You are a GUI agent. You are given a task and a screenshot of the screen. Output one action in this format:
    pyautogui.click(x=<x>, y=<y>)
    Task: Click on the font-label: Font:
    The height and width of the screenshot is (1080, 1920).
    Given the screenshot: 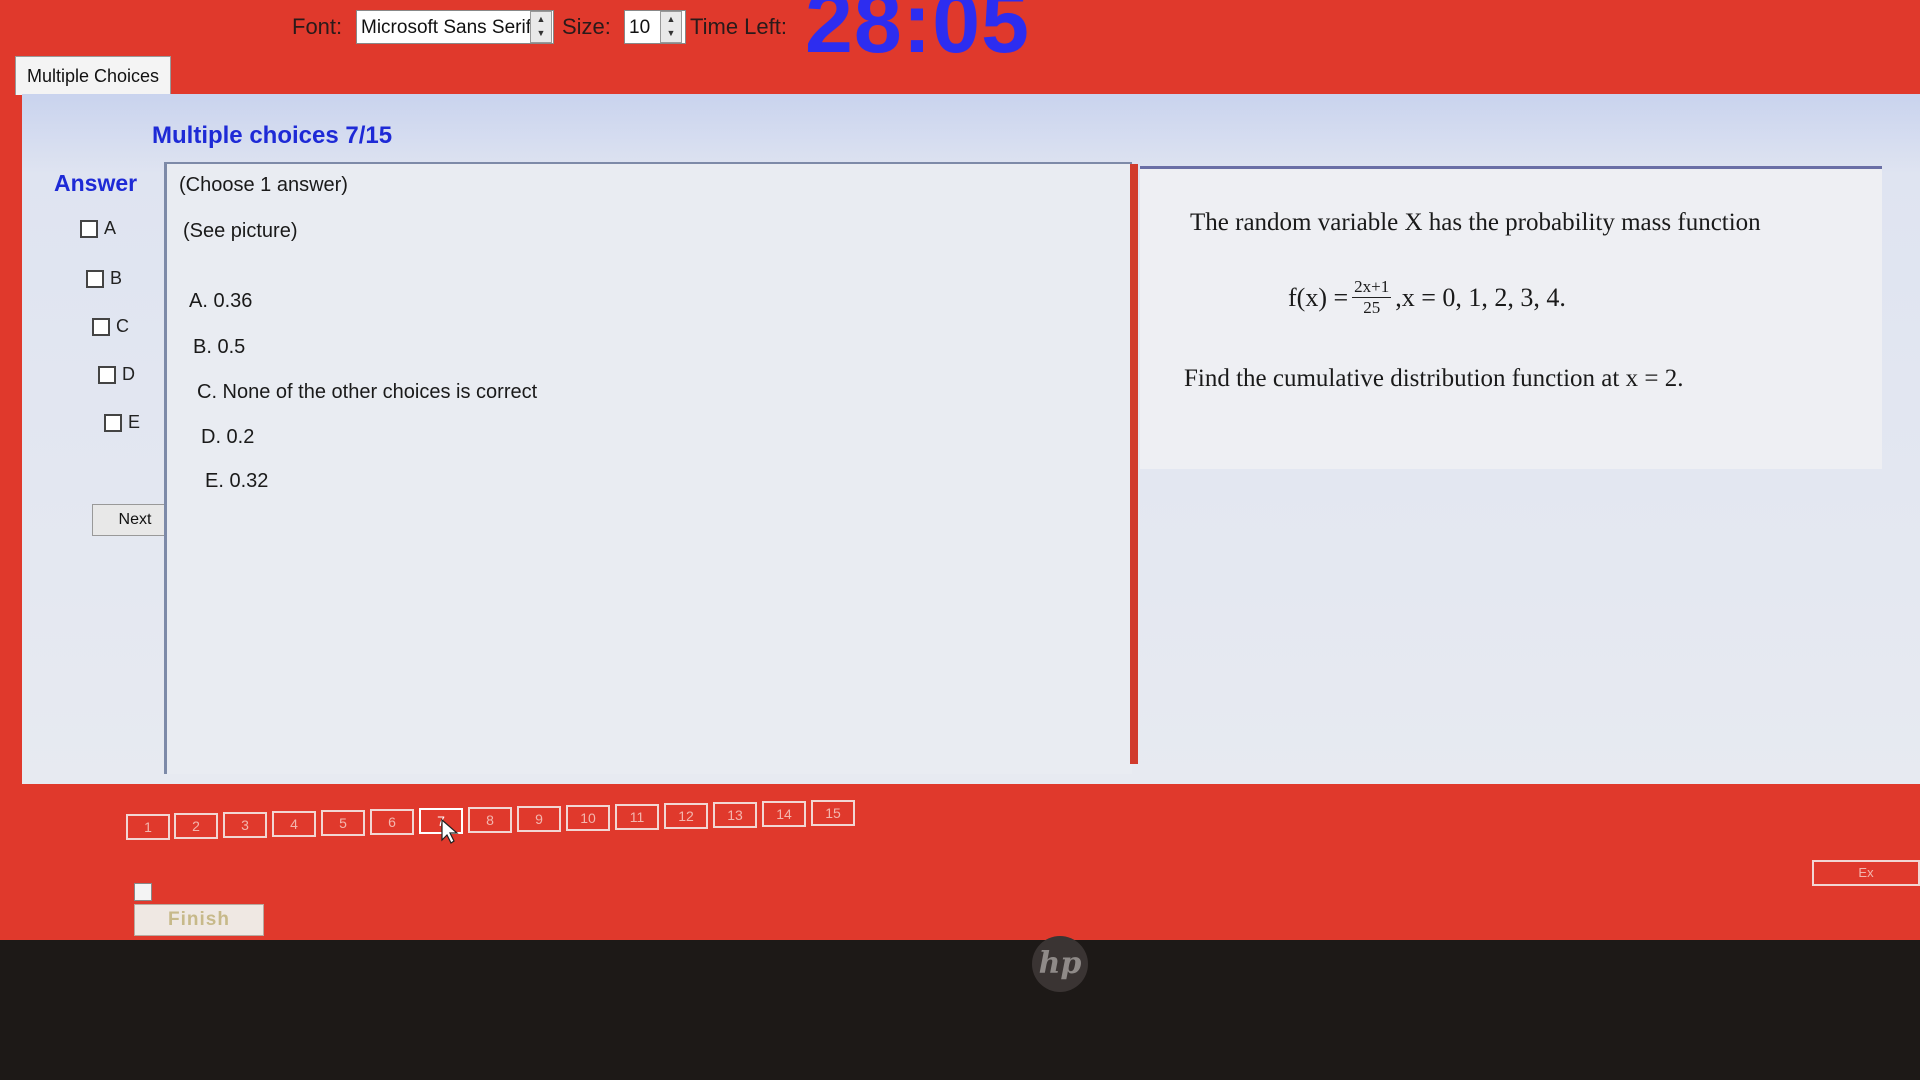 What is the action you would take?
    pyautogui.click(x=317, y=26)
    